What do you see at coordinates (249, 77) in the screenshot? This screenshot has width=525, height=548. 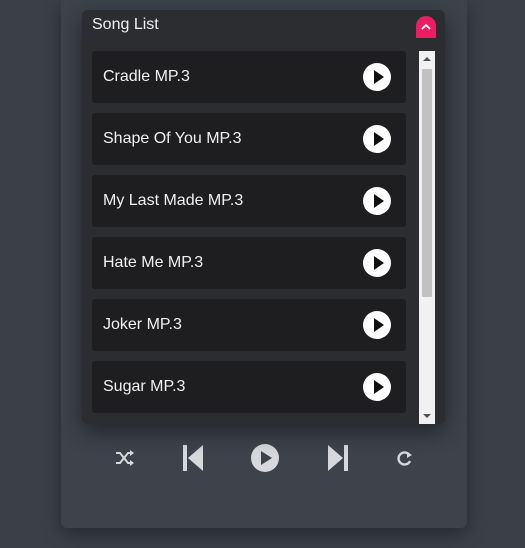 I see `song-row: Cradle MP.3` at bounding box center [249, 77].